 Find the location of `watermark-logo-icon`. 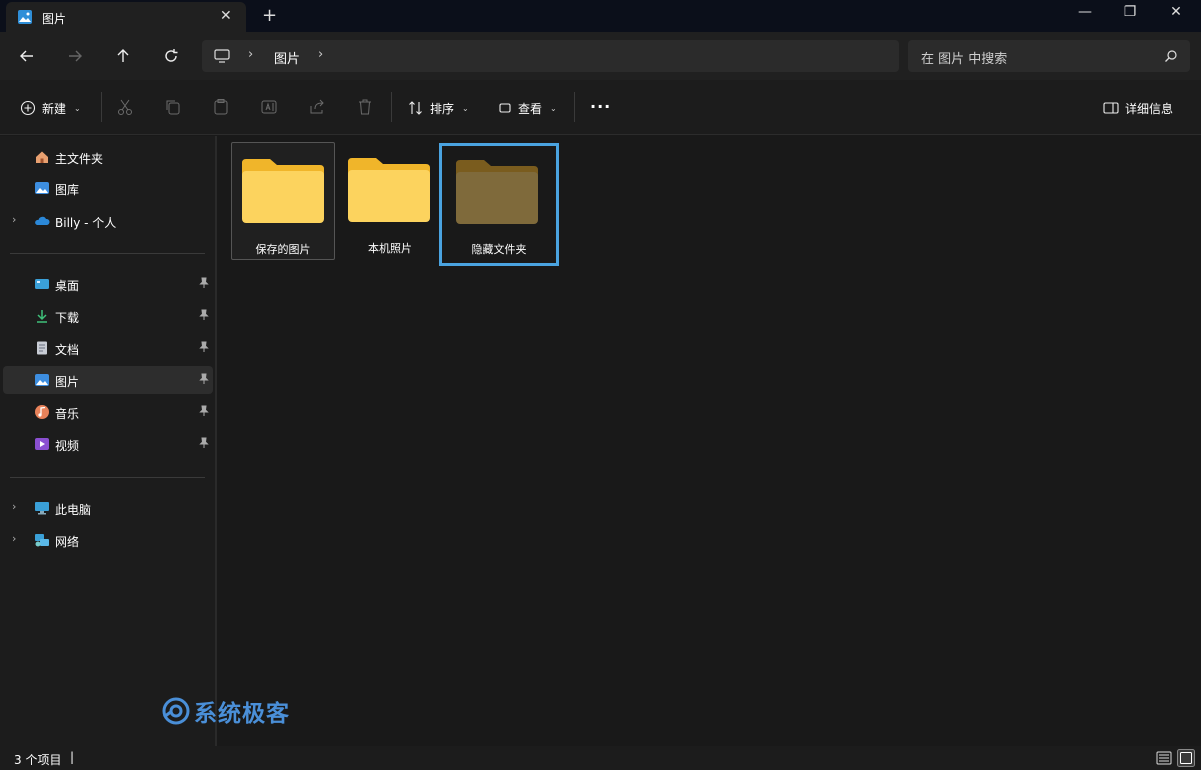

watermark-logo-icon is located at coordinates (176, 711).